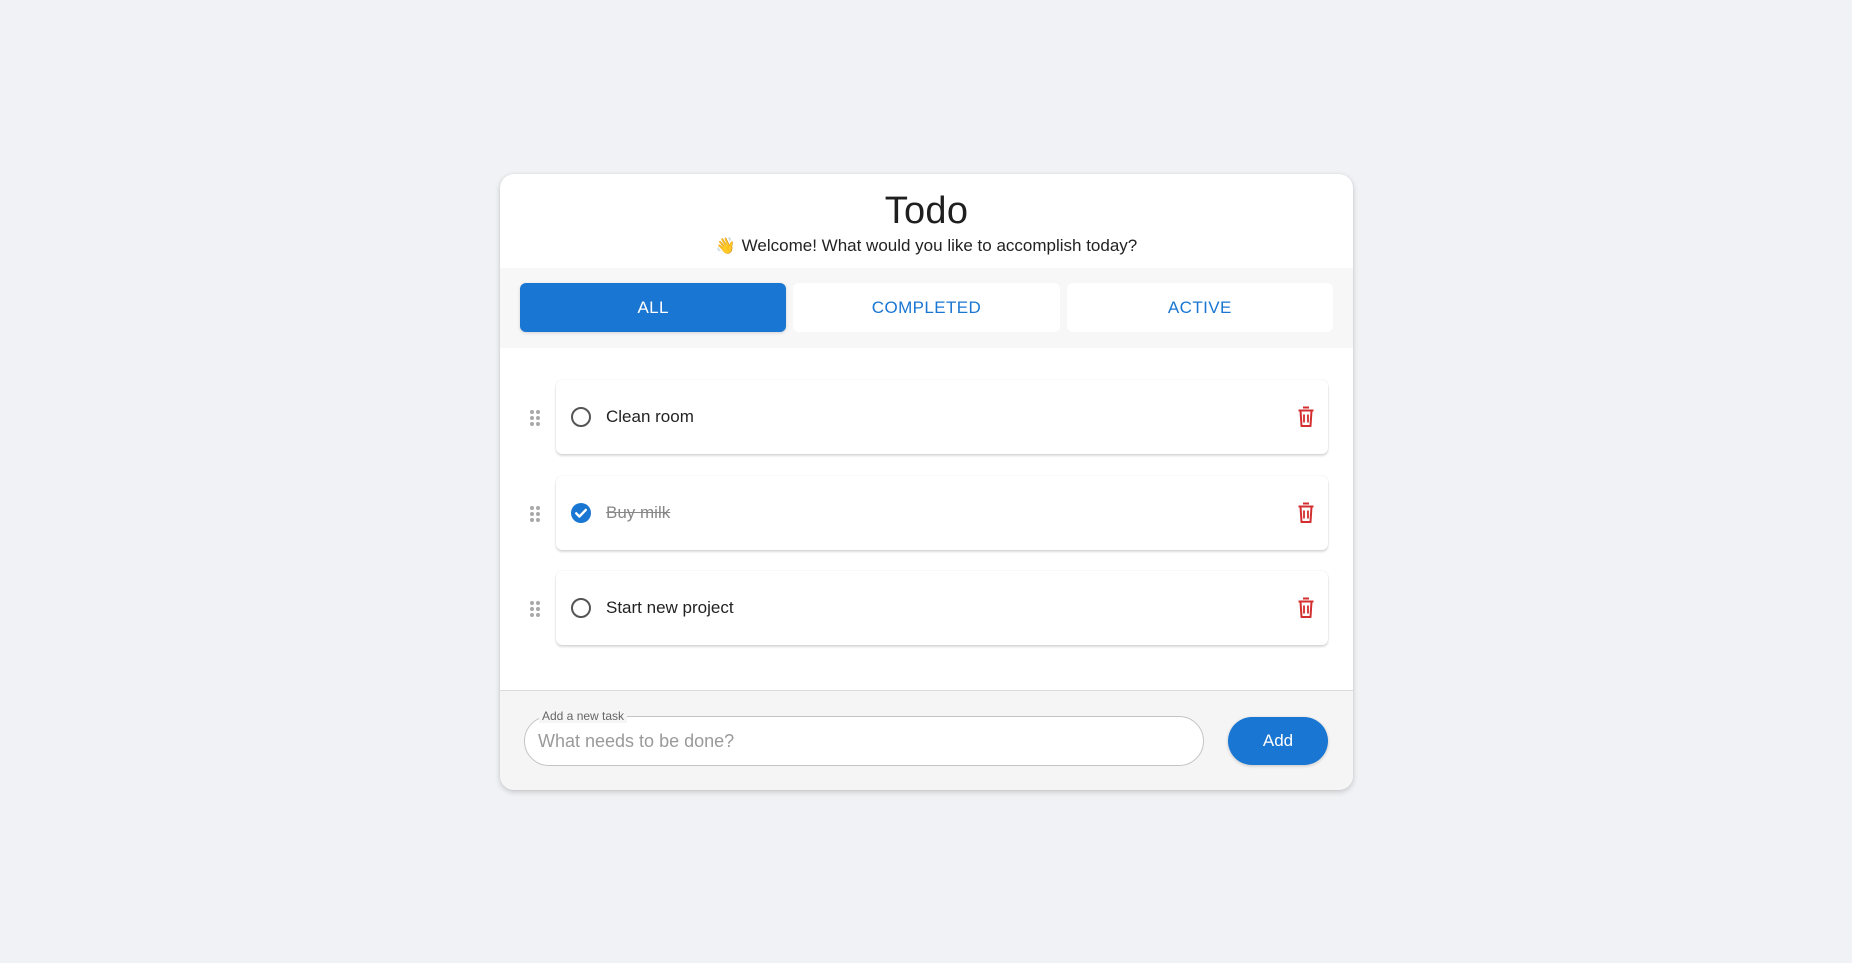 Image resolution: width=1852 pixels, height=963 pixels. Describe the element at coordinates (650, 416) in the screenshot. I see `todo-text: Clean room` at that location.